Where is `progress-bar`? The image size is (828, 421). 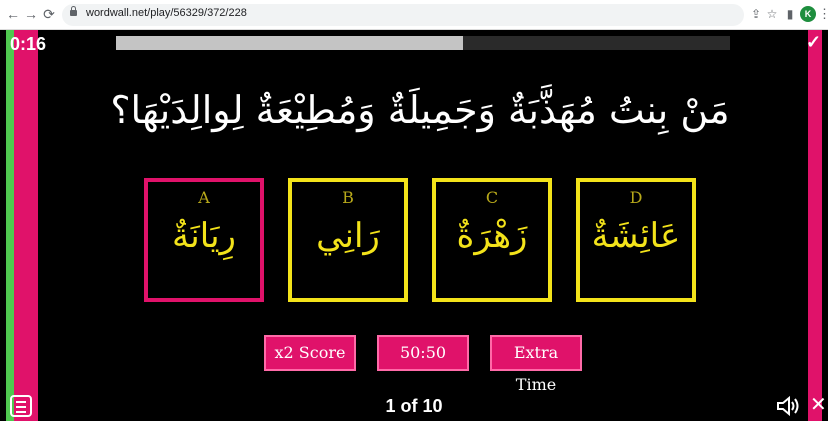 progress-bar is located at coordinates (423, 43).